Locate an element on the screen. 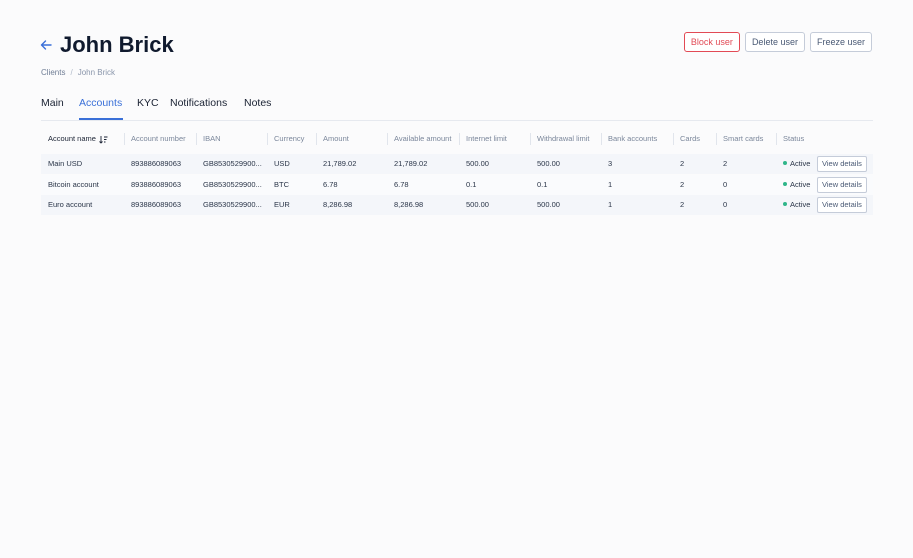  cell-available-amount: 8,286.98 is located at coordinates (409, 205).